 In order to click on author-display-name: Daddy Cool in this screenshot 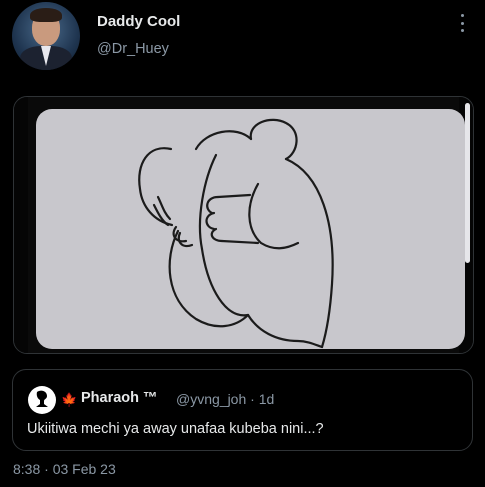, I will do `click(138, 21)`.